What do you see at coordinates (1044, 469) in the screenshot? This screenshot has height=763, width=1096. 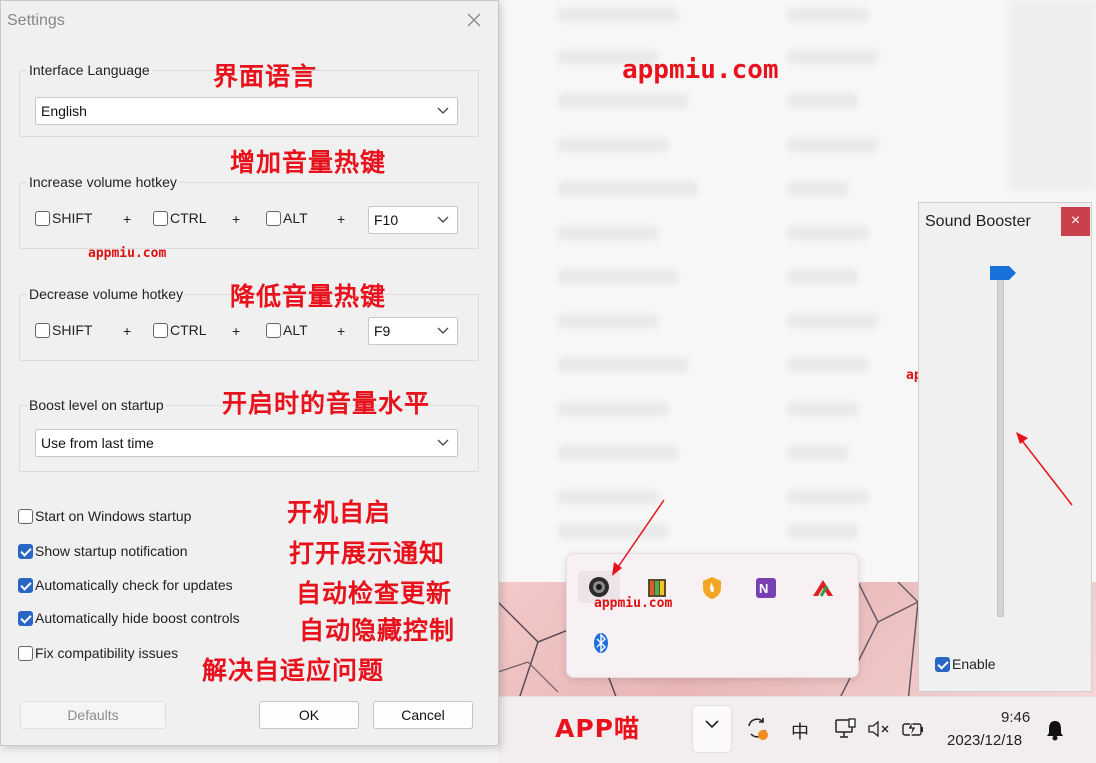 I see `arrow-to-slider` at bounding box center [1044, 469].